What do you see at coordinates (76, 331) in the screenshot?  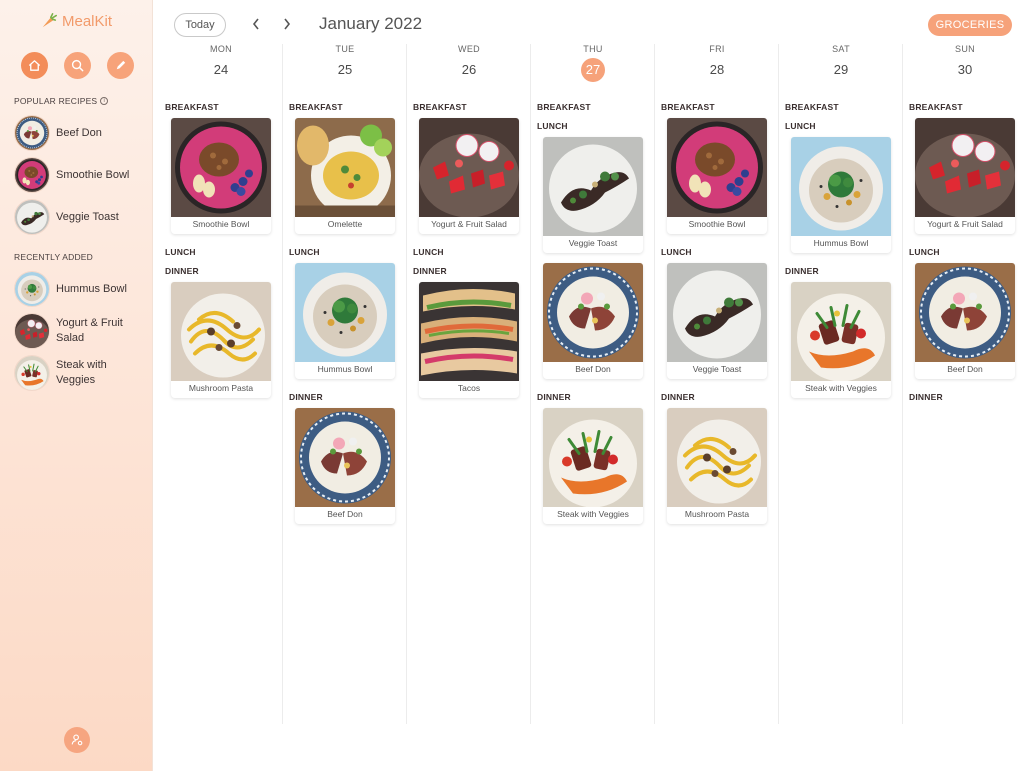 I see `recent-recipe-item: Yogurt & Fruit Salad` at bounding box center [76, 331].